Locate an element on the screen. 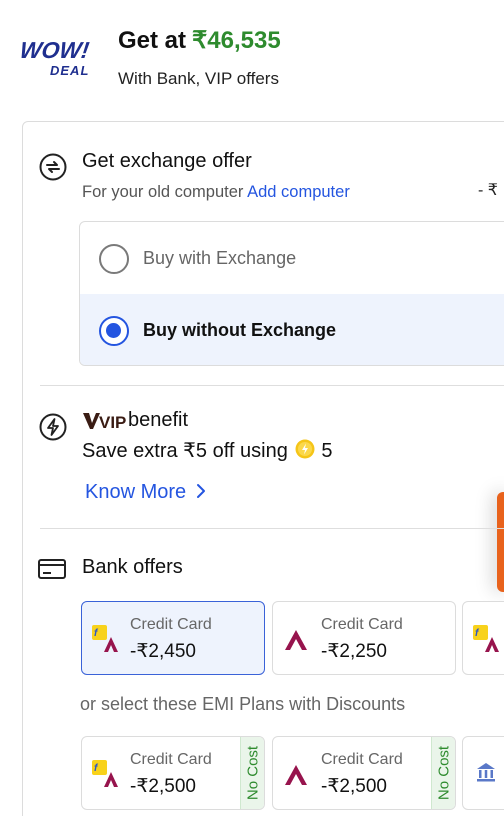  vip-benefit-label: benefit is located at coordinates (158, 420).